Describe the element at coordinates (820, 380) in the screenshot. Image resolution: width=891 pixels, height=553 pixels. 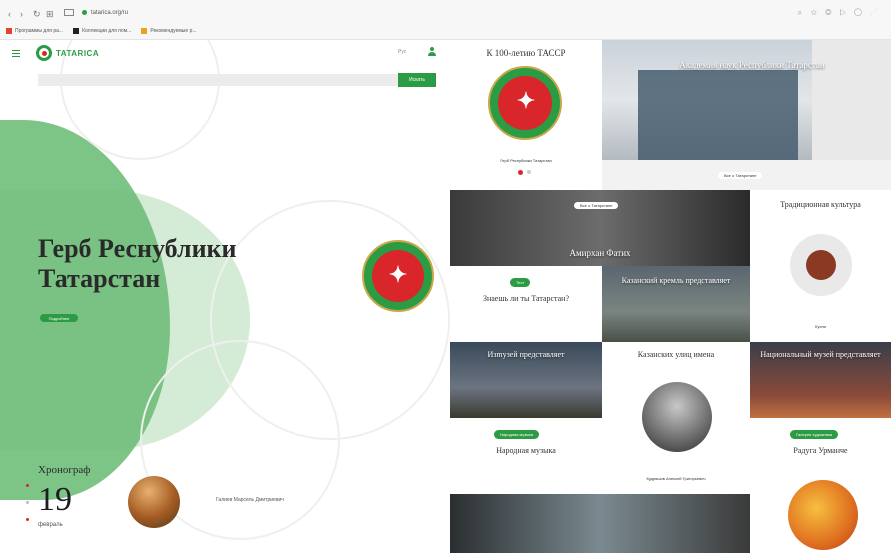
I see `tile-national: Национальный музей представляет` at that location.